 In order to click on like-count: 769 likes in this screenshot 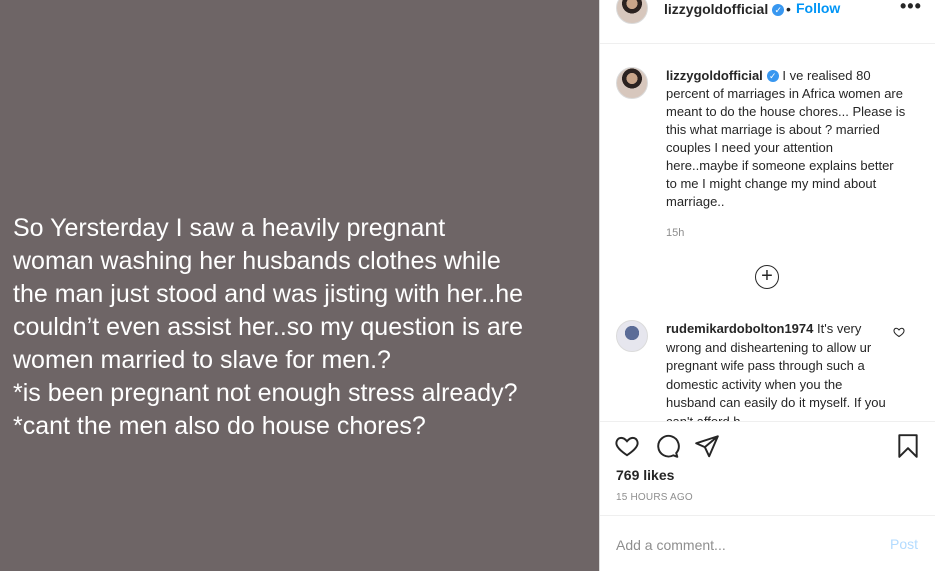, I will do `click(645, 475)`.